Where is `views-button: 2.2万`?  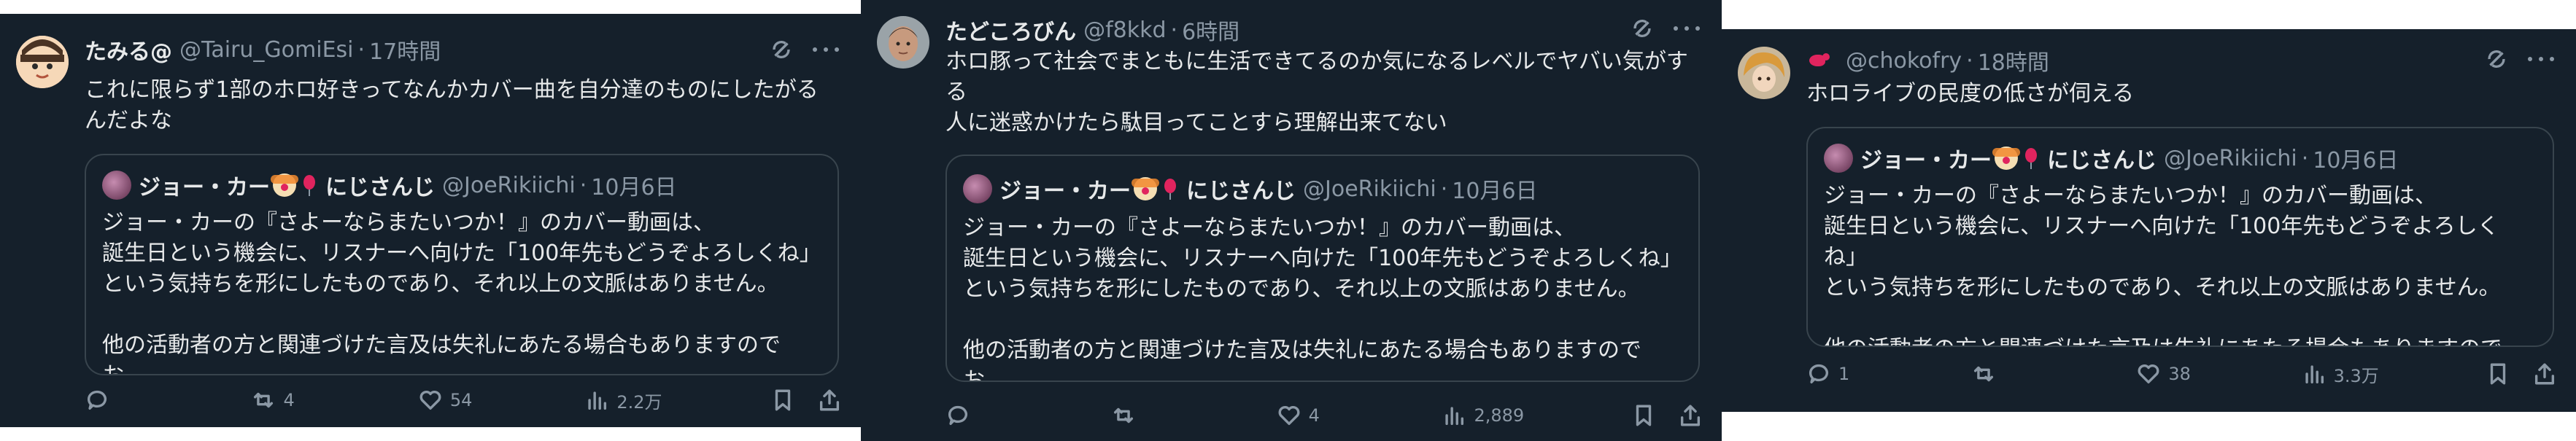 views-button: 2.2万 is located at coordinates (623, 400).